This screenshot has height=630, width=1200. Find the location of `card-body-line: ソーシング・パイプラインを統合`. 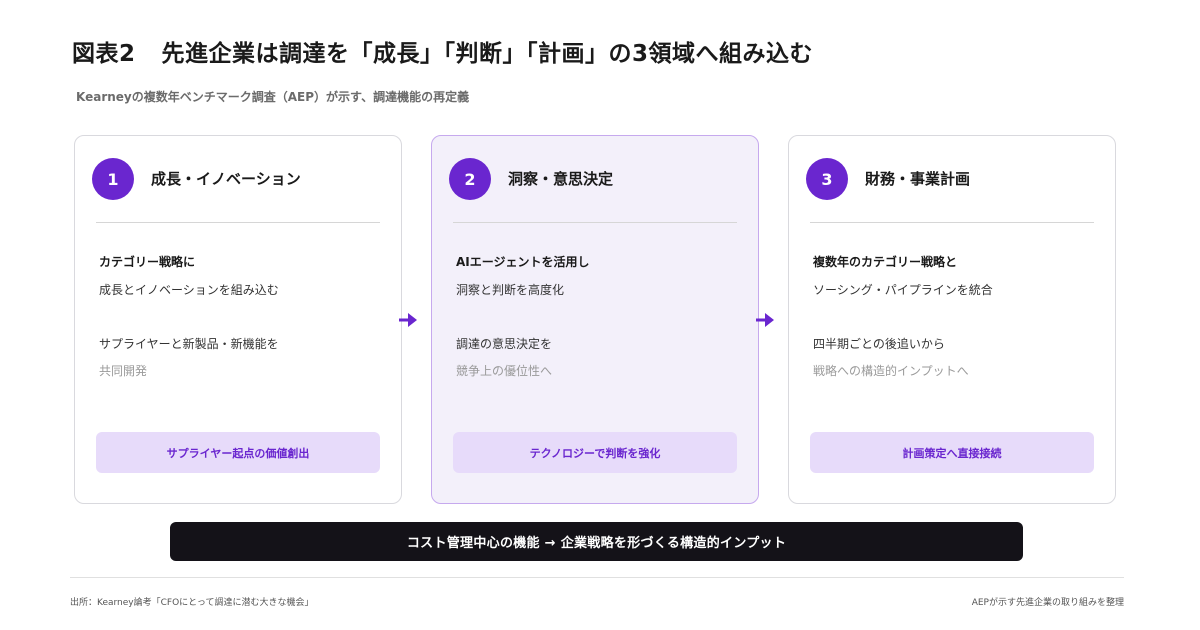

card-body-line: ソーシング・パイプラインを統合 is located at coordinates (903, 290).